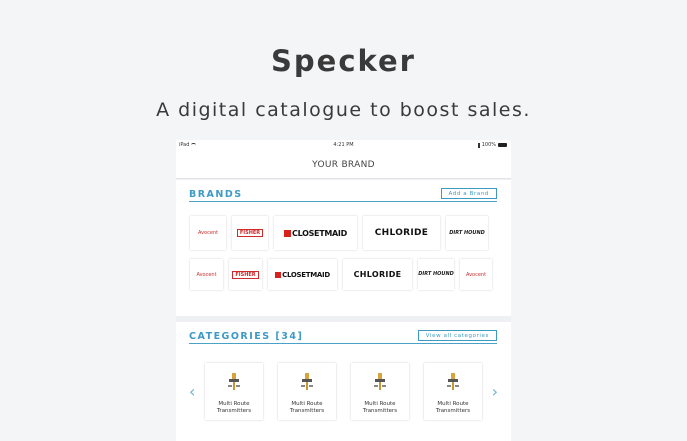  I want to click on nav-bar: YOUR BRAND, so click(343, 165).